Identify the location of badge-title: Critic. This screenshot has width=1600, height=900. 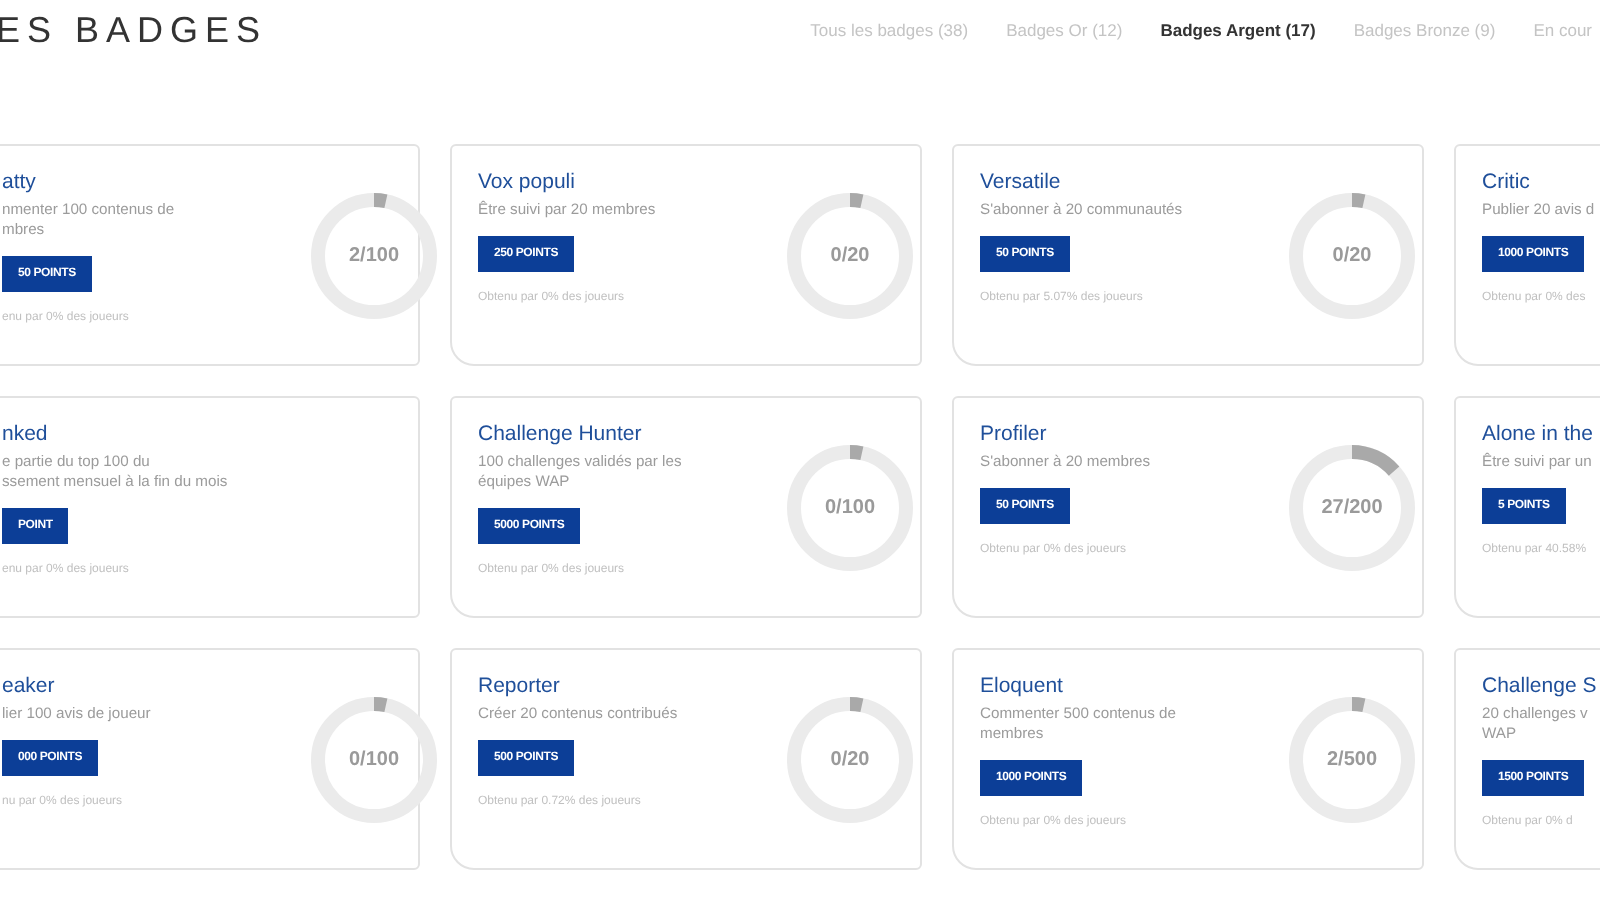
(1506, 182).